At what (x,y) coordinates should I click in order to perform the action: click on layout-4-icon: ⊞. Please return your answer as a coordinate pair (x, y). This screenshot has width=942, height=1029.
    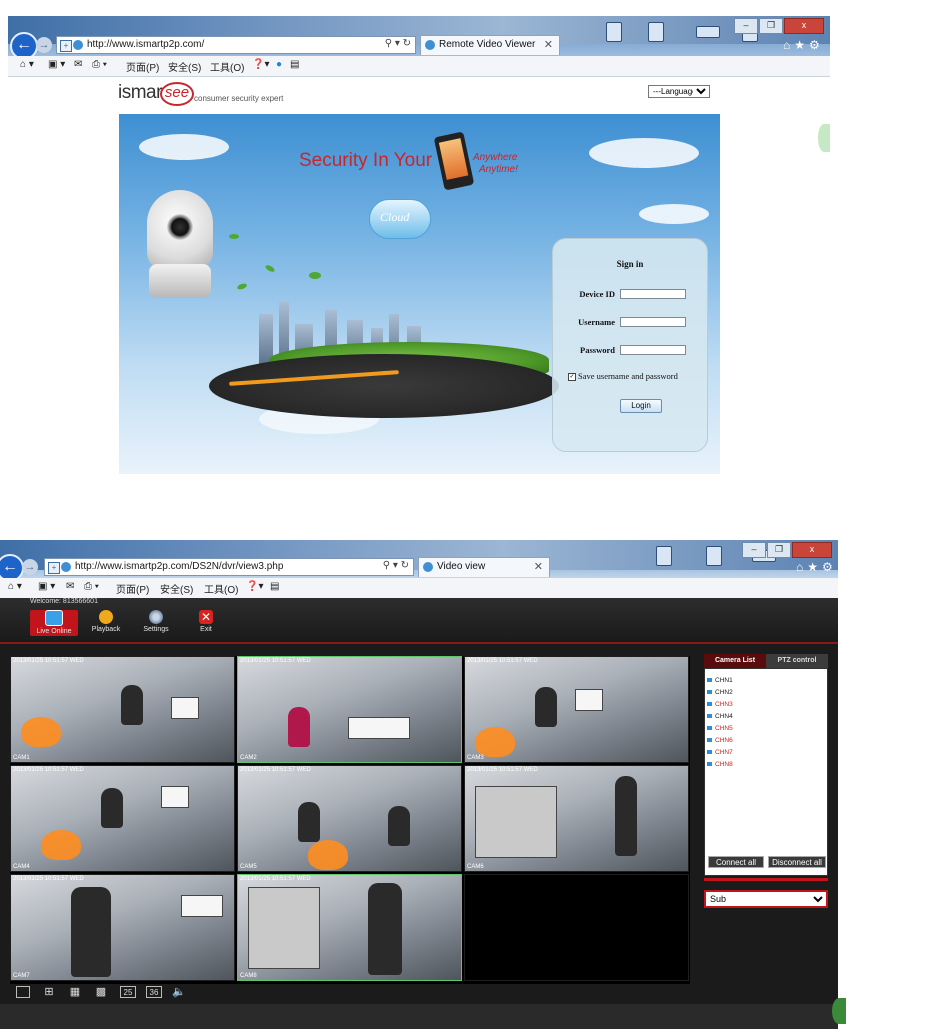
    Looking at the image, I should click on (49, 992).